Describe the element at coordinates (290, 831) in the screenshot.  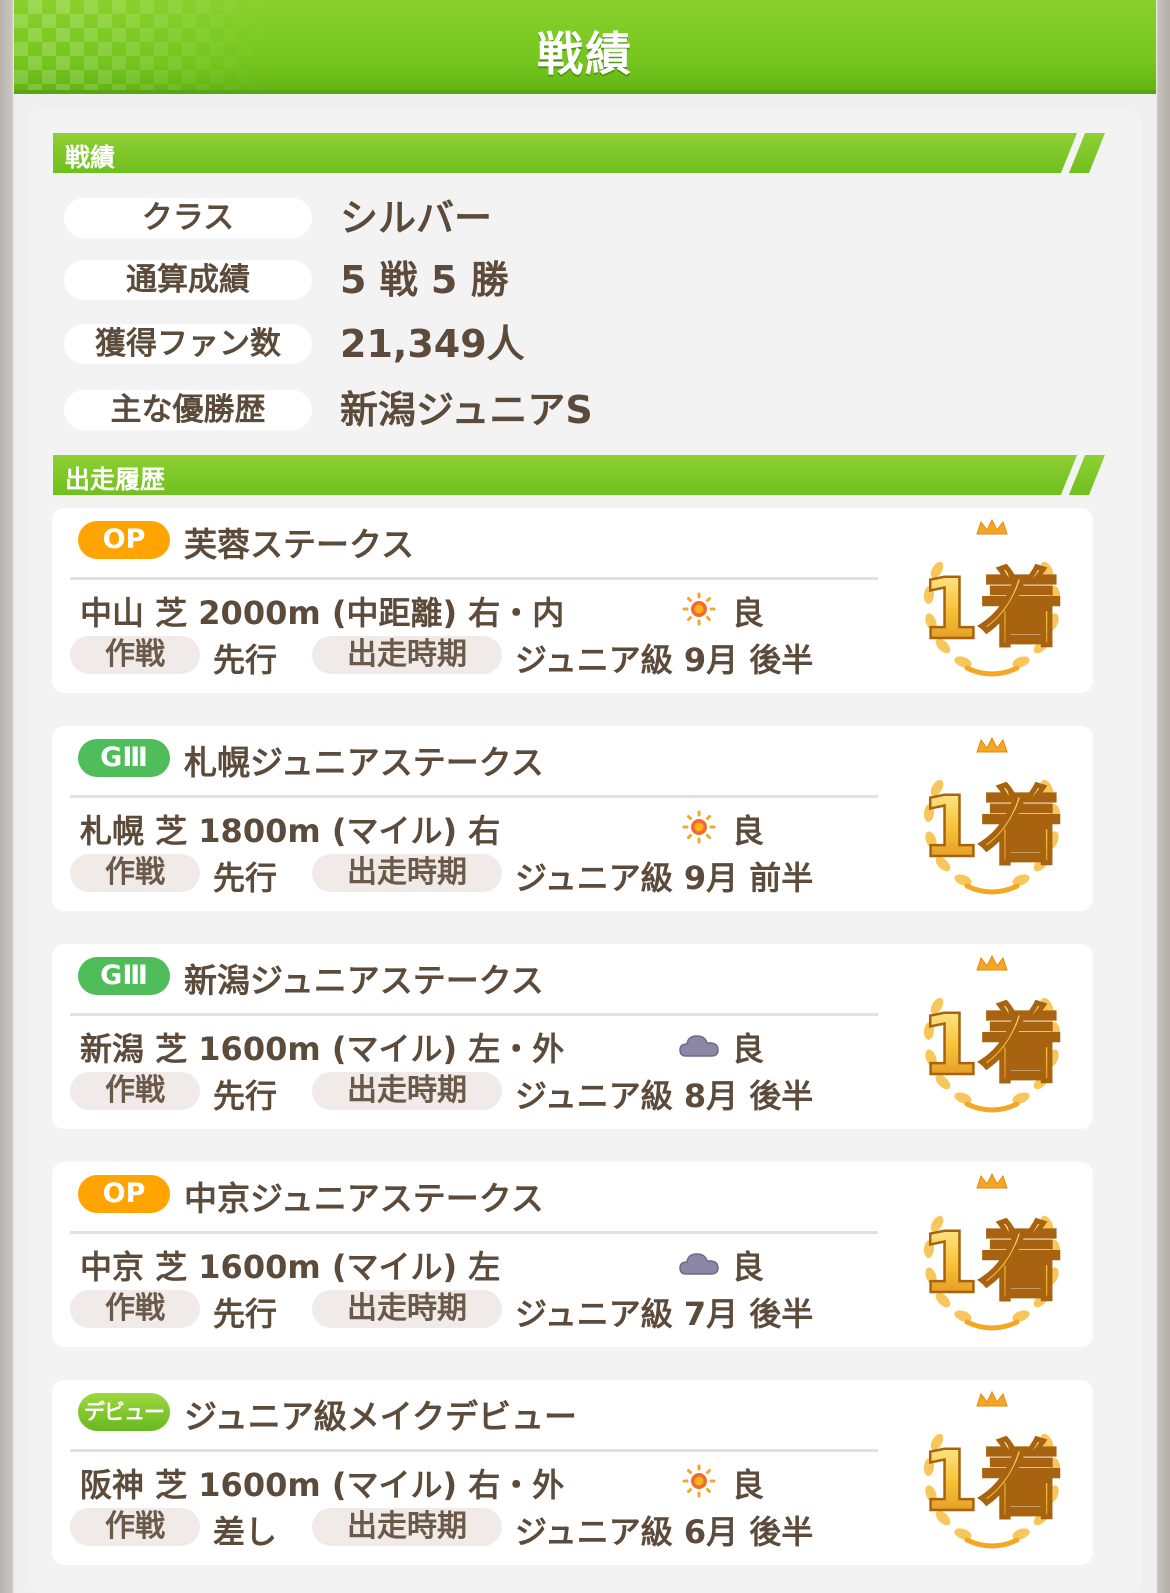
I see `course-info: 札幌 芝 1800m (マイル) 右` at that location.